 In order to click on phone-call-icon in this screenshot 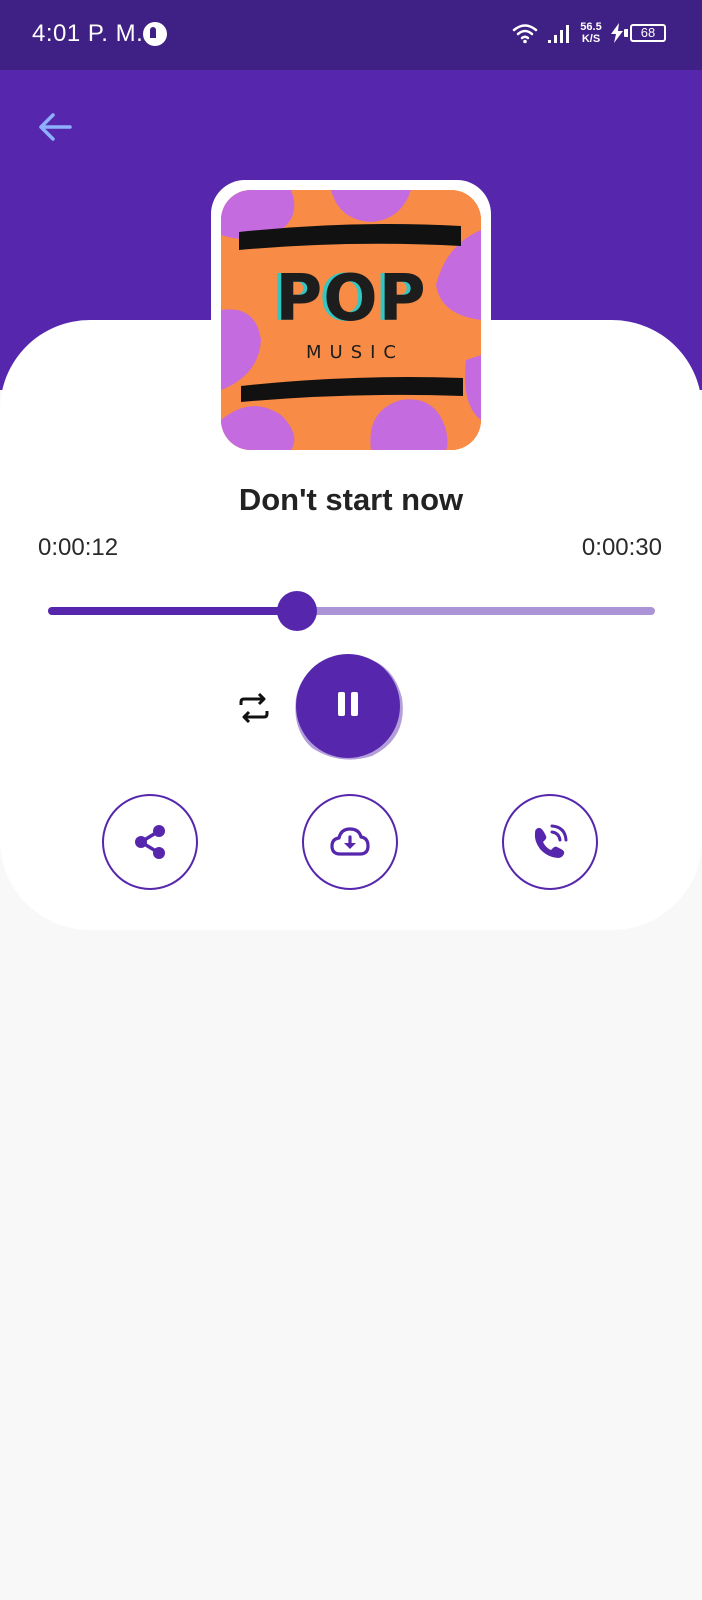, I will do `click(551, 841)`.